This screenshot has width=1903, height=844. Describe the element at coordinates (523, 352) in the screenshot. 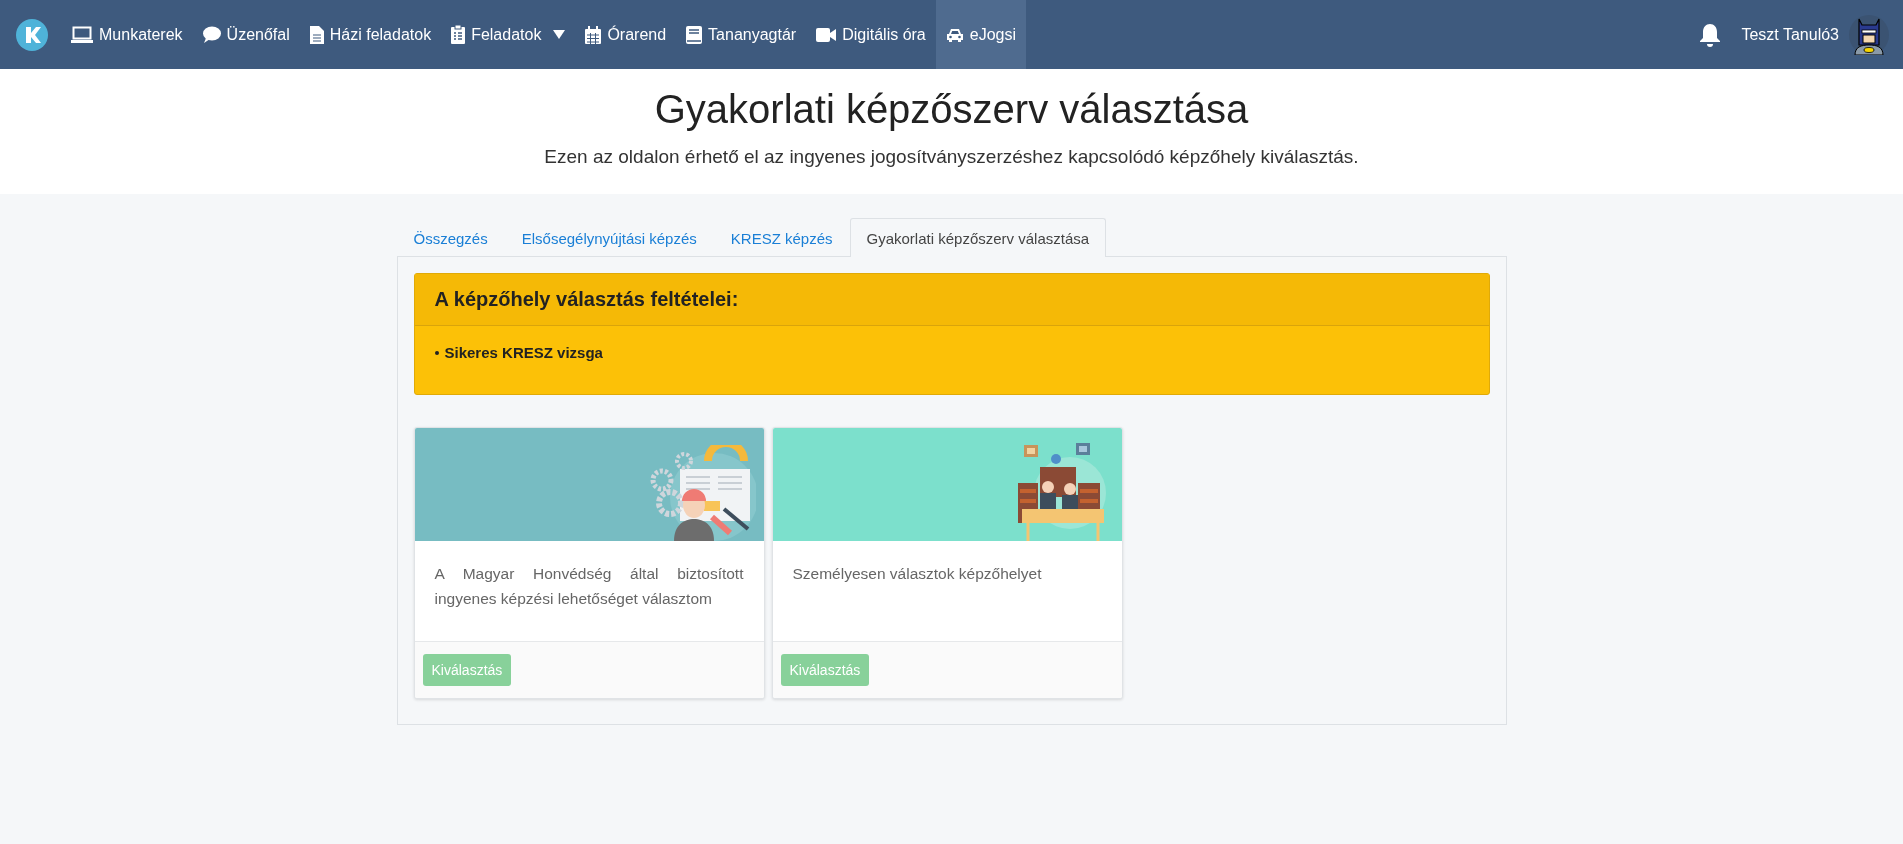

I see `requirement-text: Sikeres KRESZ vizsga` at that location.